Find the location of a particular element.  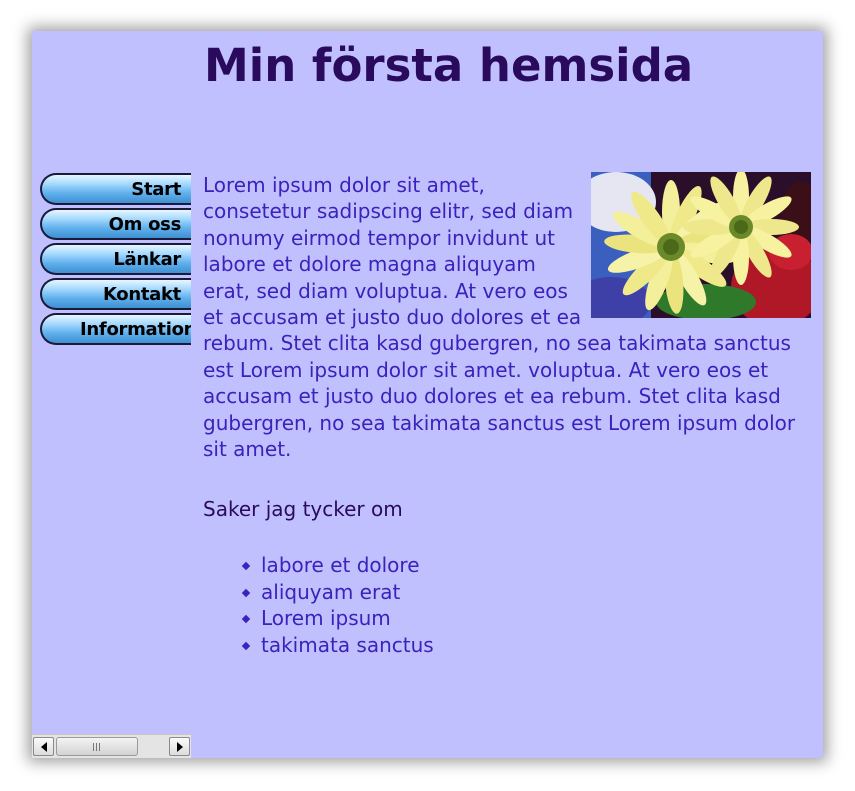

list-item: labore et dolore is located at coordinates (527, 565).